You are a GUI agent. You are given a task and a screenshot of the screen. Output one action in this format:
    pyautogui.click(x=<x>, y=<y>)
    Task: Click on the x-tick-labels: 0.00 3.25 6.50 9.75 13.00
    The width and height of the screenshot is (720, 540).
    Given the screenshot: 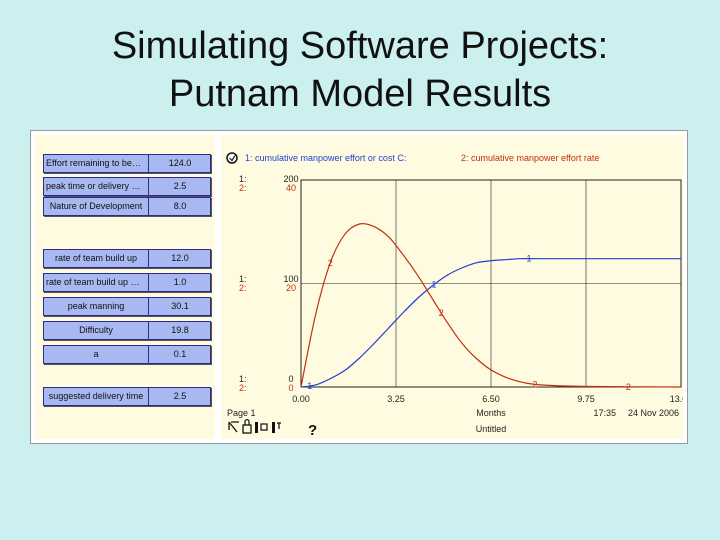 What is the action you would take?
    pyautogui.click(x=492, y=399)
    